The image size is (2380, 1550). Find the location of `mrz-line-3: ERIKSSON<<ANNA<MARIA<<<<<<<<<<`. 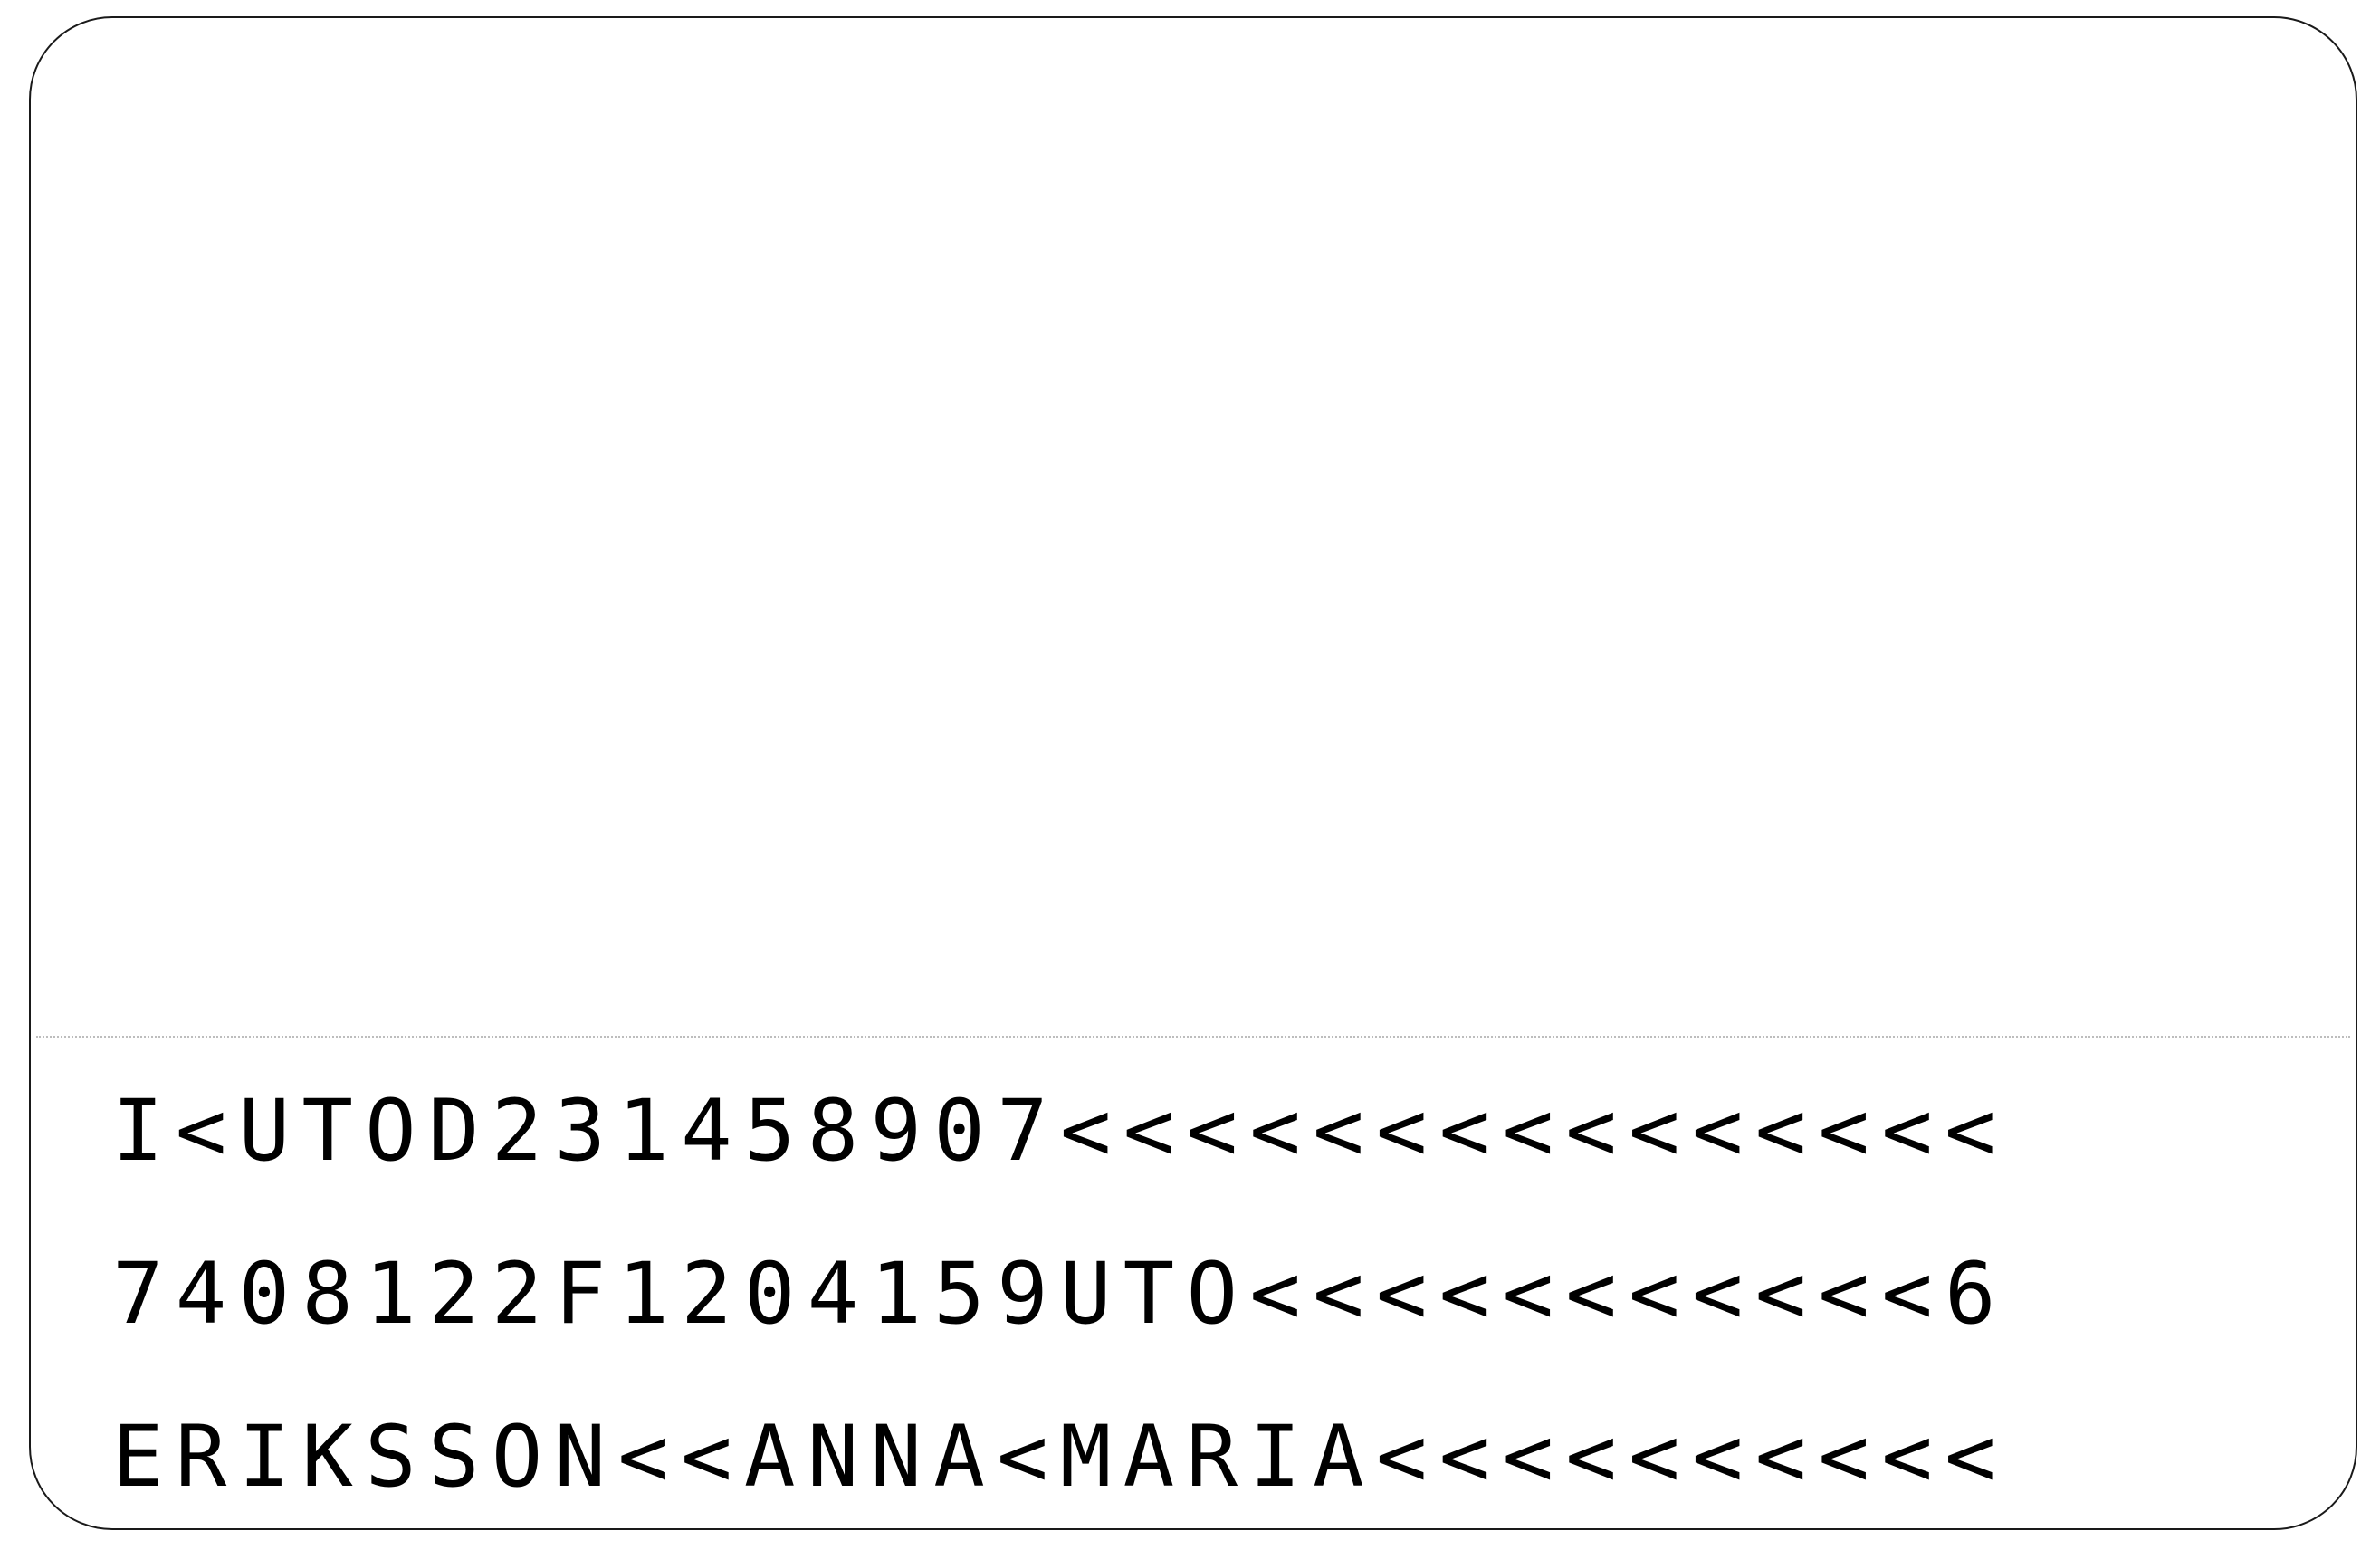

mrz-line-3: ERIKSSON<<ANNA<MARIA<<<<<<<<<< is located at coordinates (1060, 1457).